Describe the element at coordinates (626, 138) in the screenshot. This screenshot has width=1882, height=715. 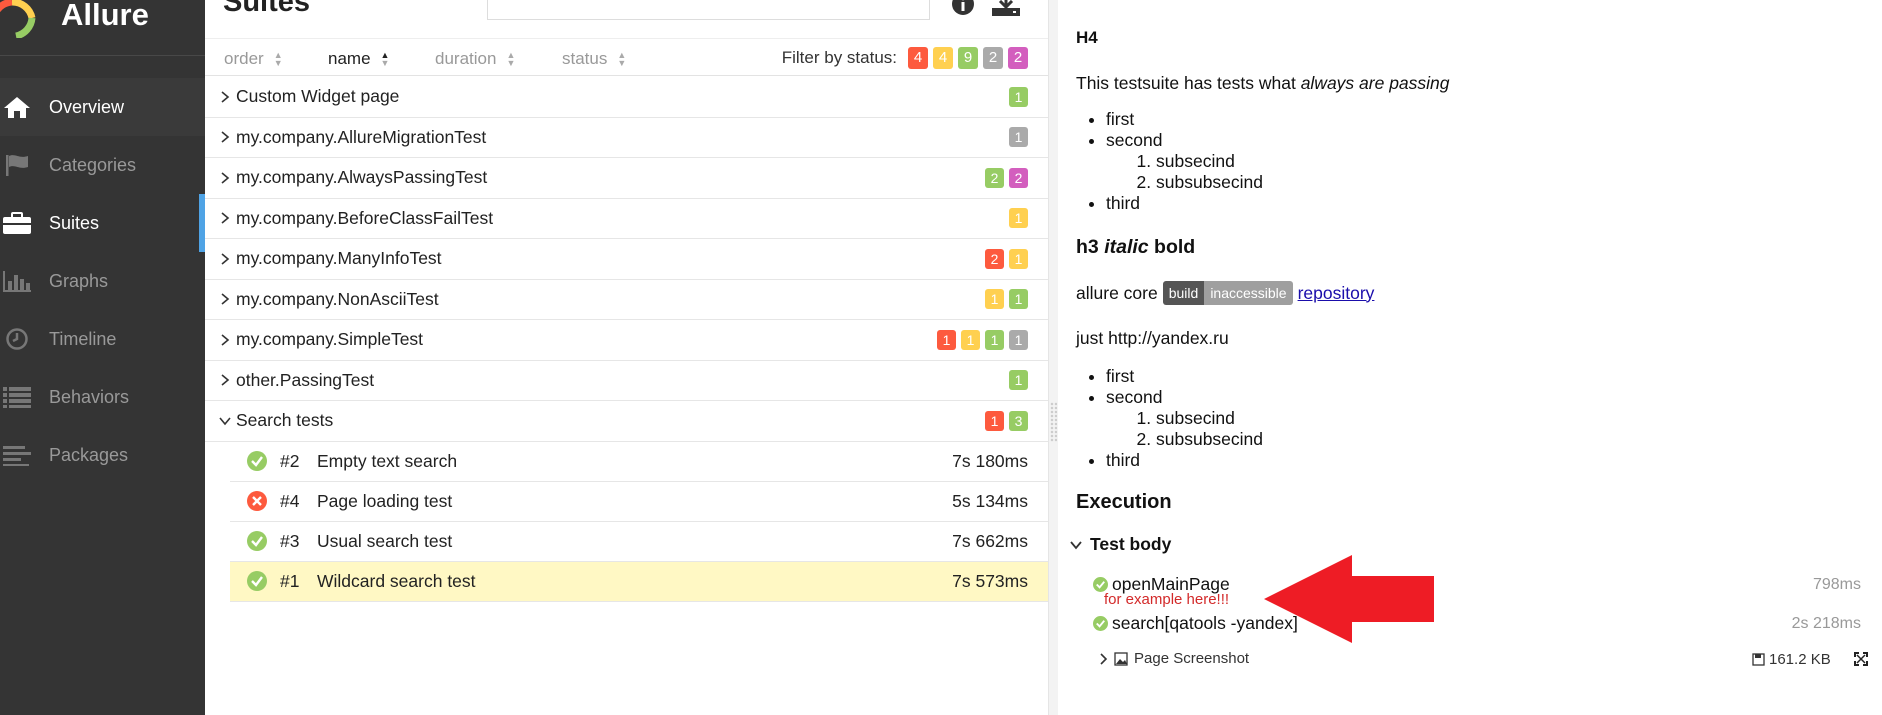
I see `suite-row: my.company.AllureMigrationTest 1` at that location.